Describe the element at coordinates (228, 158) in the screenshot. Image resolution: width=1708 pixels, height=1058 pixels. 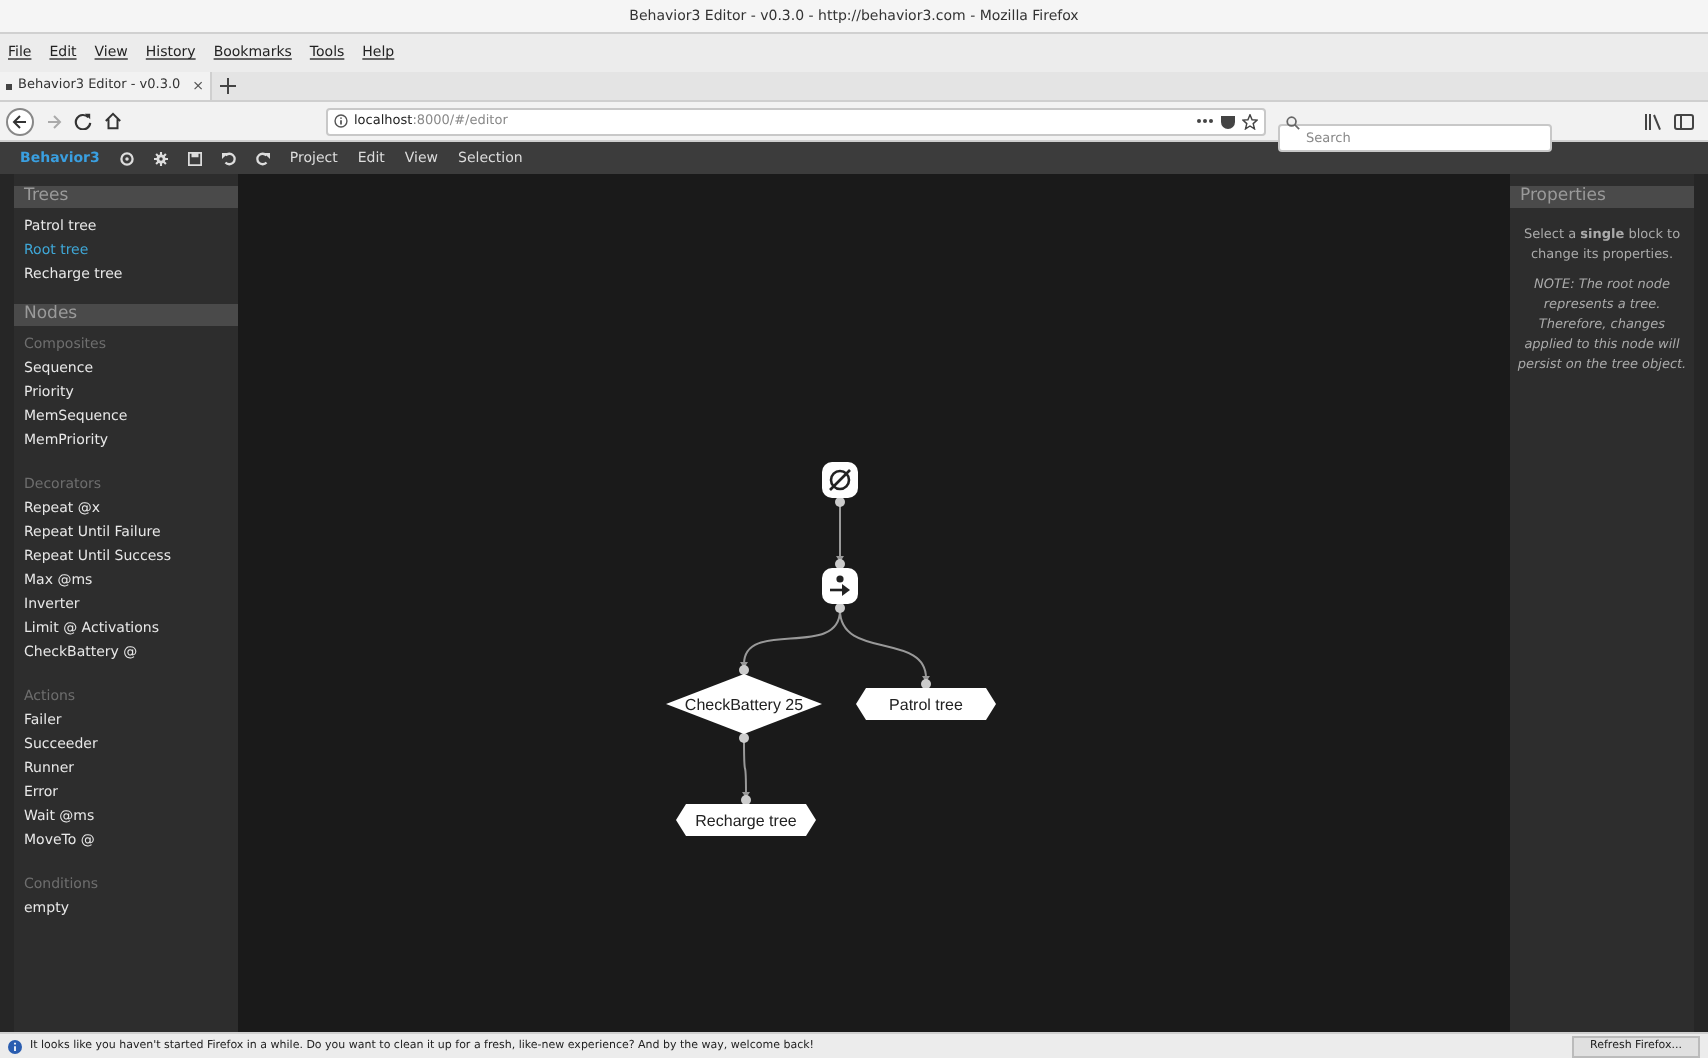
I see `undo-icon` at that location.